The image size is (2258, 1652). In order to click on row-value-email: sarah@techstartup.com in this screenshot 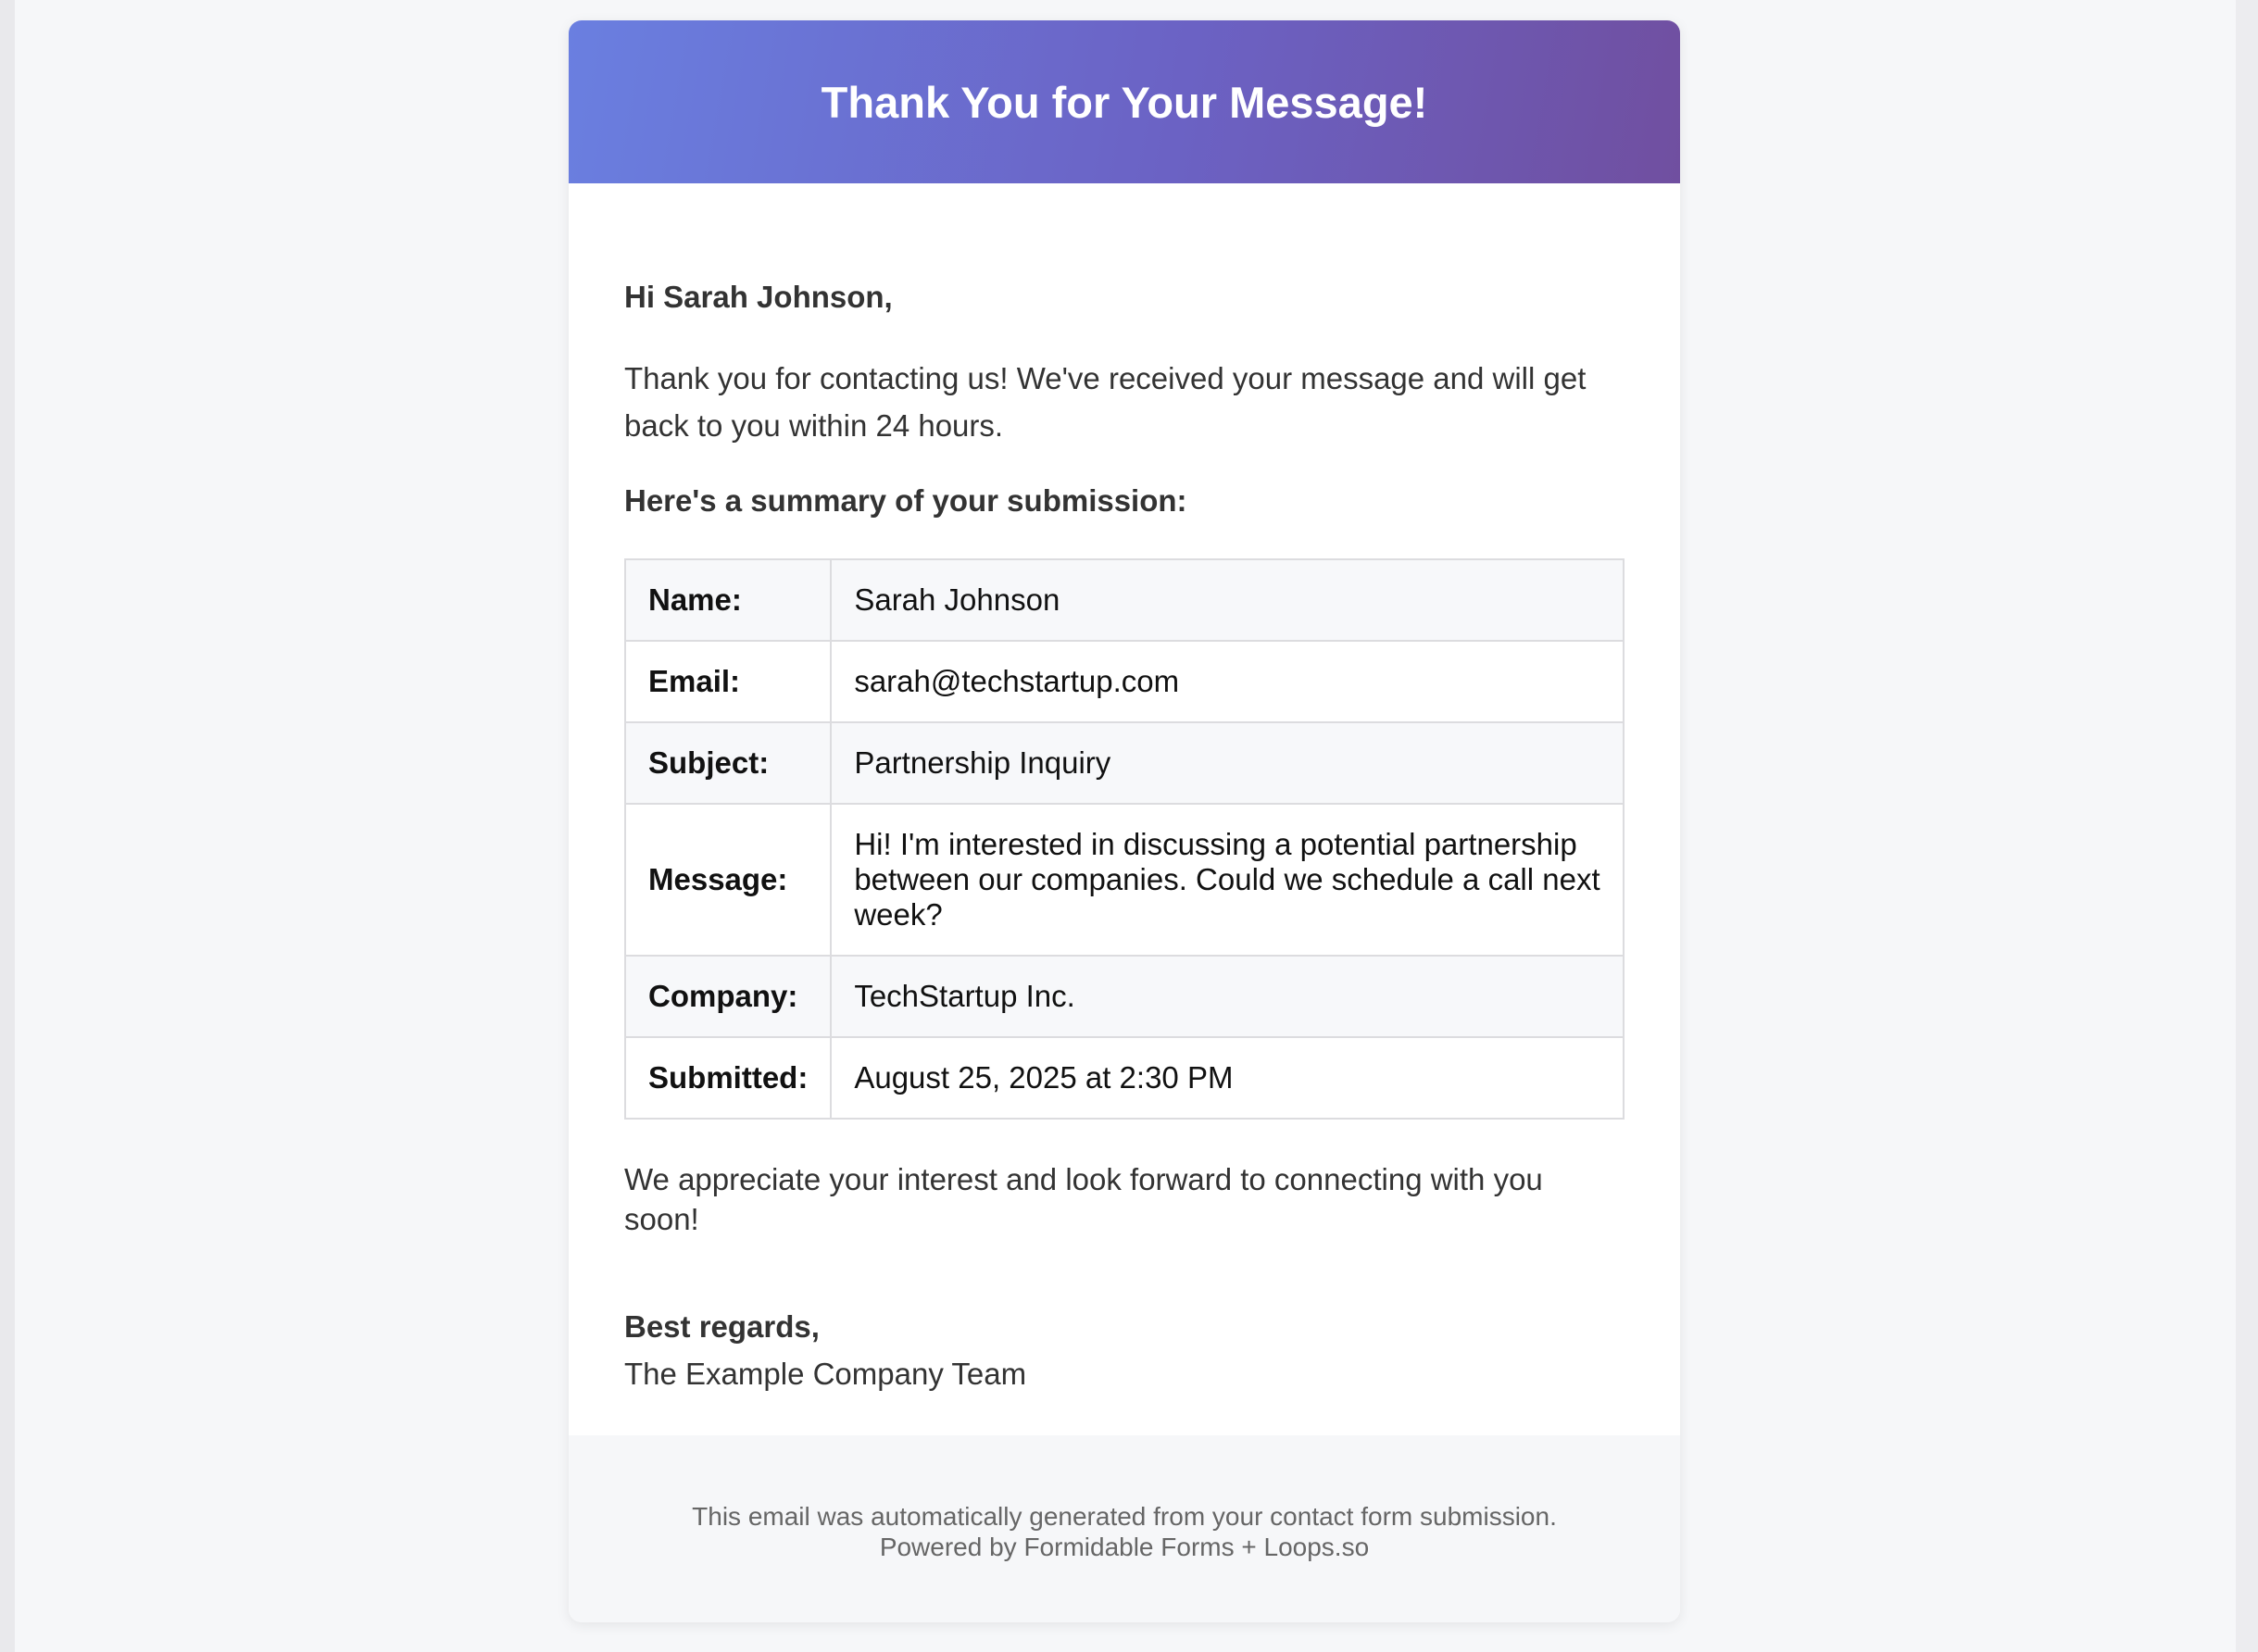, I will do `click(1227, 681)`.